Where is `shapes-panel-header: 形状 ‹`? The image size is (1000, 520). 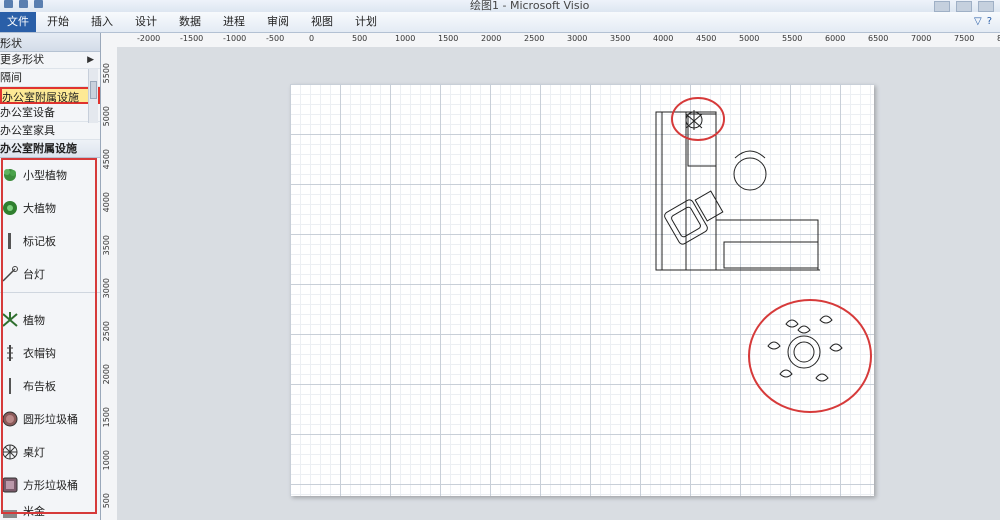
shapes-panel-header: 形状 ‹ is located at coordinates (50, 42).